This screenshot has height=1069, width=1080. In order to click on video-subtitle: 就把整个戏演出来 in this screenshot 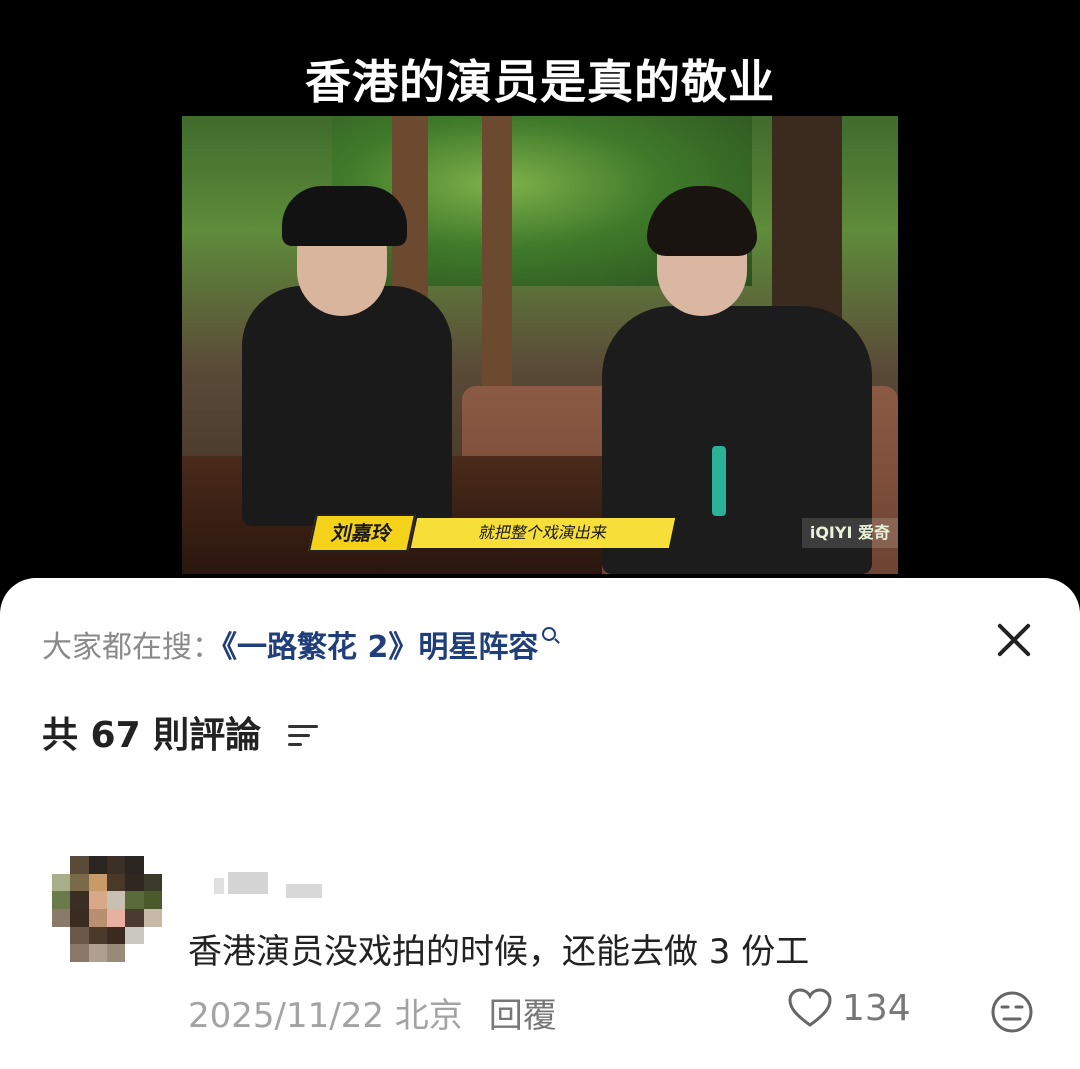, I will do `click(543, 533)`.